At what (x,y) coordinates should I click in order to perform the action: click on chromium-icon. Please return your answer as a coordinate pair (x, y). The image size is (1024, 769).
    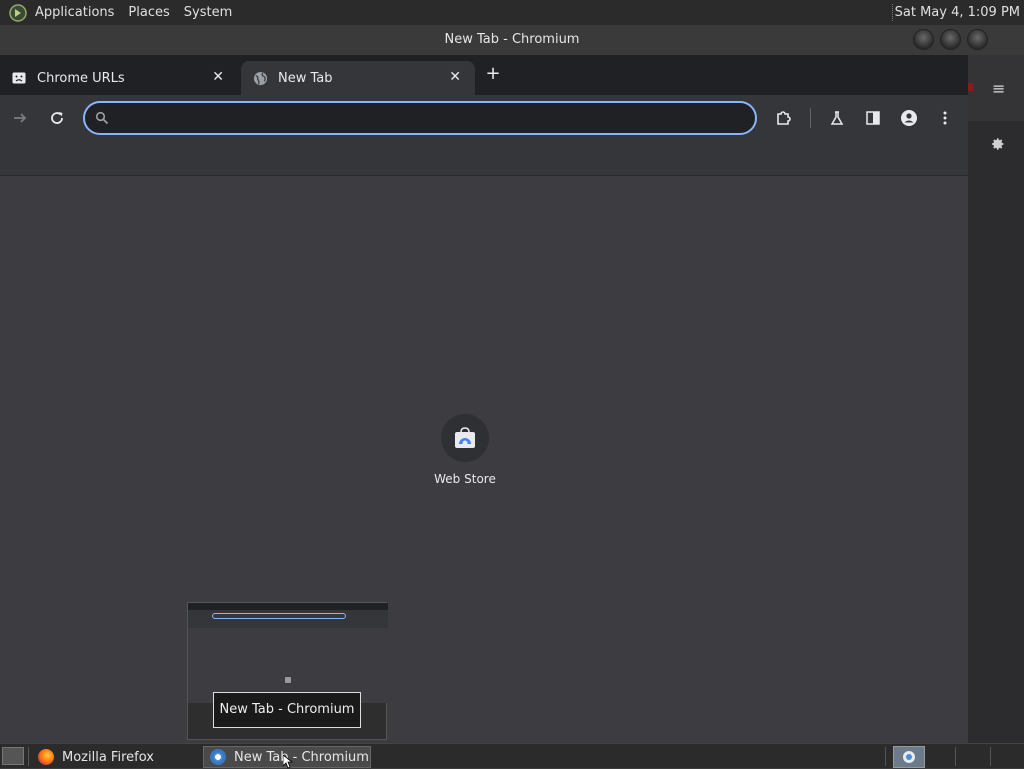
    Looking at the image, I should click on (218, 757).